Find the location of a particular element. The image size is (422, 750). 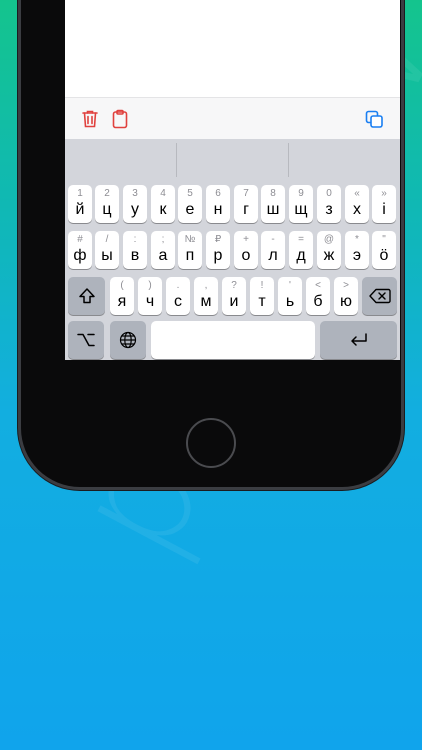

key: 8ш is located at coordinates (273, 204).